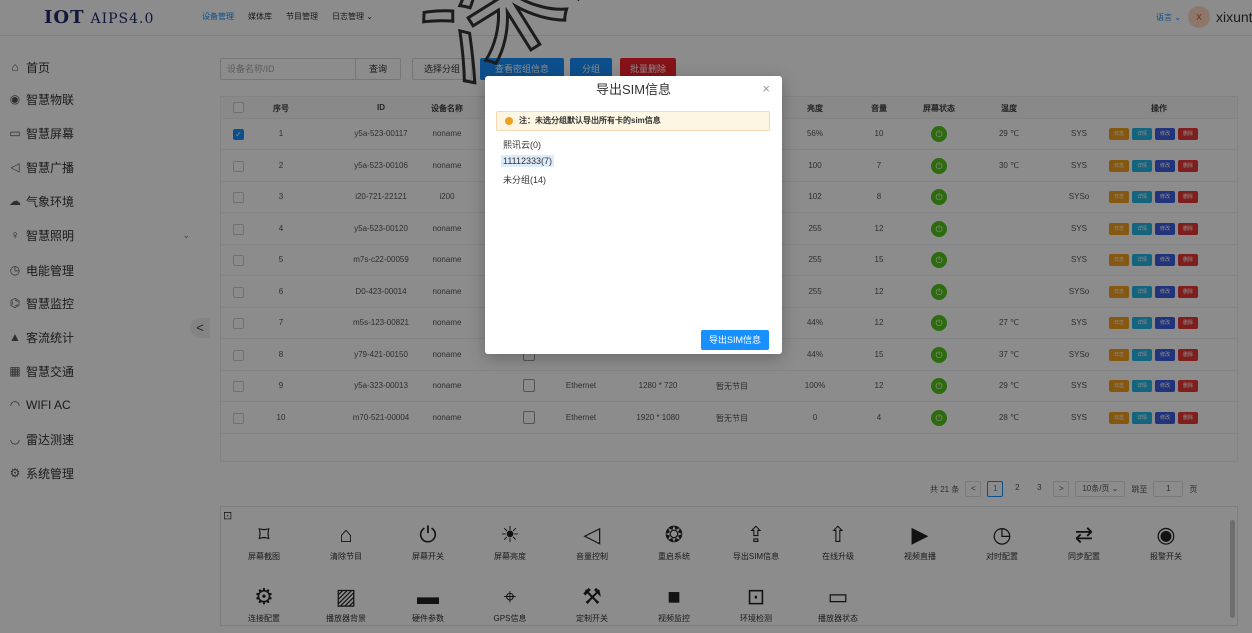 This screenshot has width=1252, height=633. I want to click on close-icon: ×, so click(766, 88).